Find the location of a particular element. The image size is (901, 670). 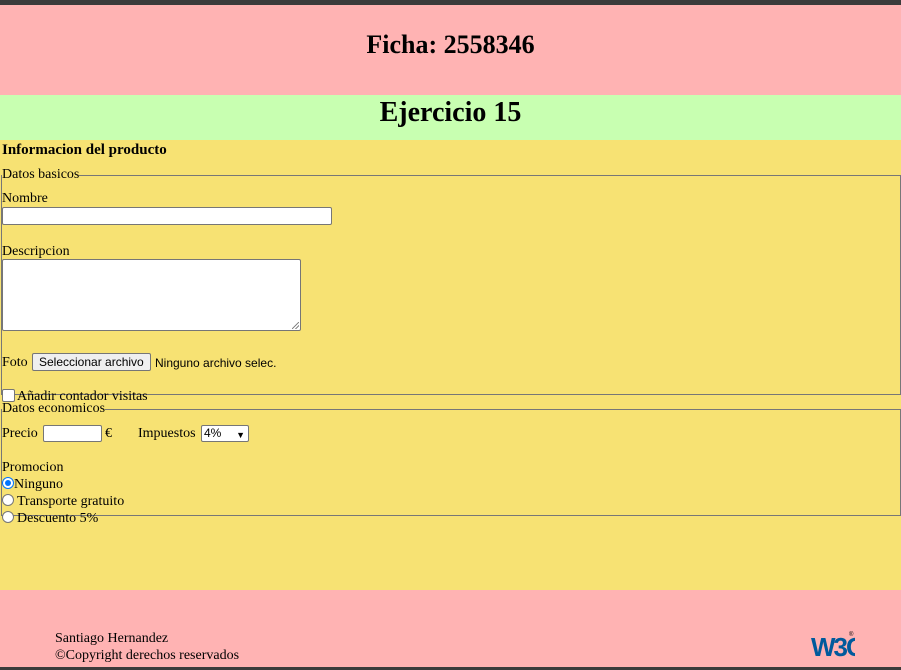

name-label: Nombre is located at coordinates (25, 198).